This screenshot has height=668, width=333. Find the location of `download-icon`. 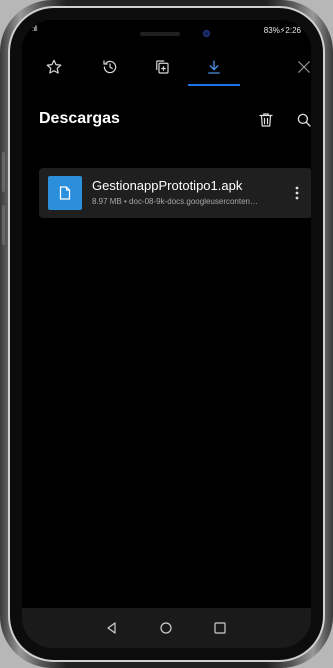

download-icon is located at coordinates (214, 67).